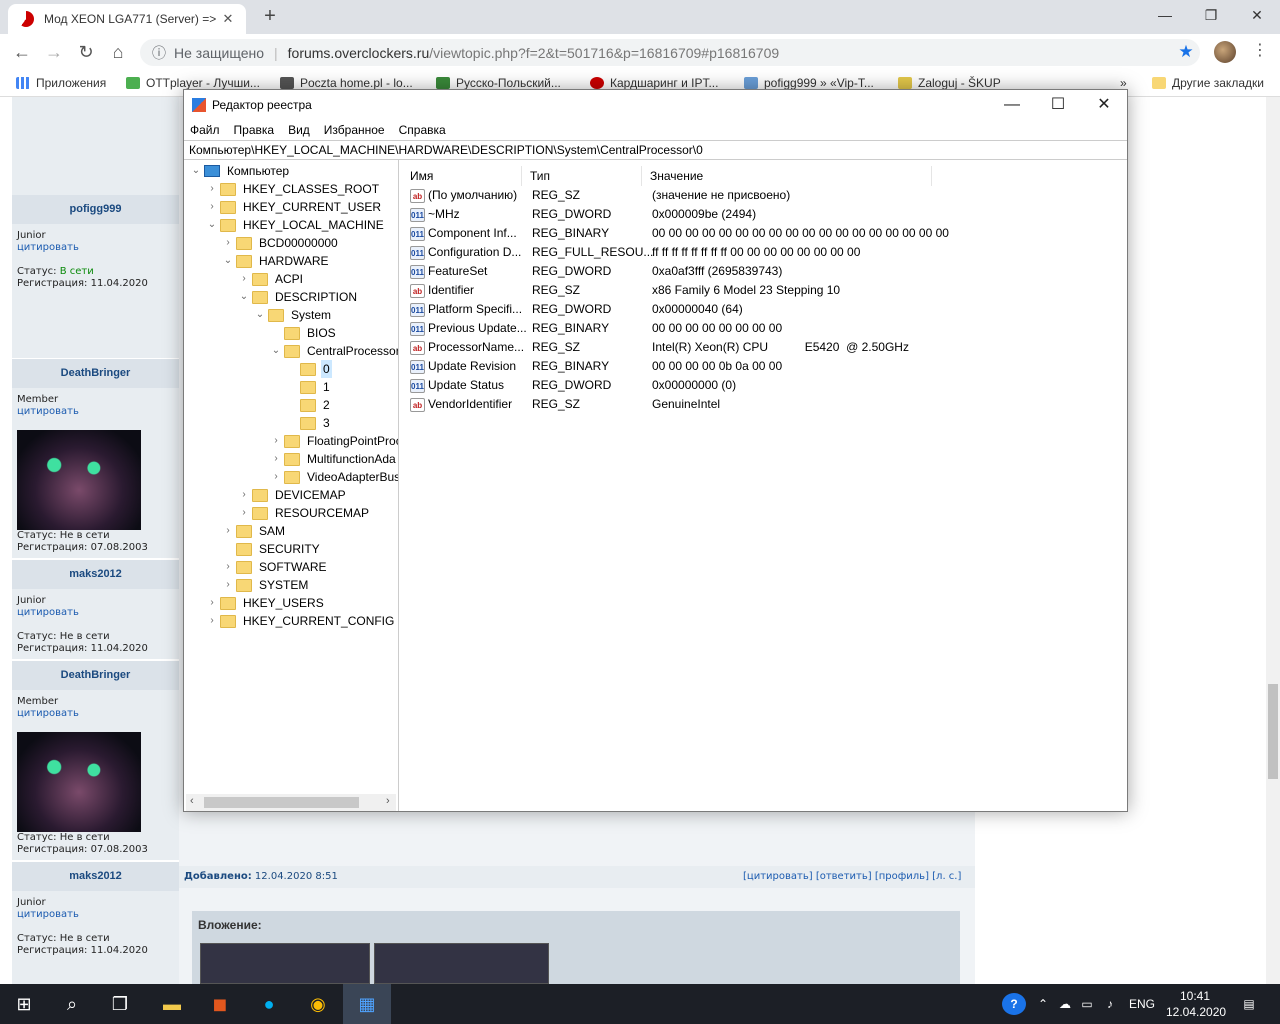 The image size is (1280, 1024). What do you see at coordinates (271, 549) in the screenshot?
I see `tree-node: SECURITY` at bounding box center [271, 549].